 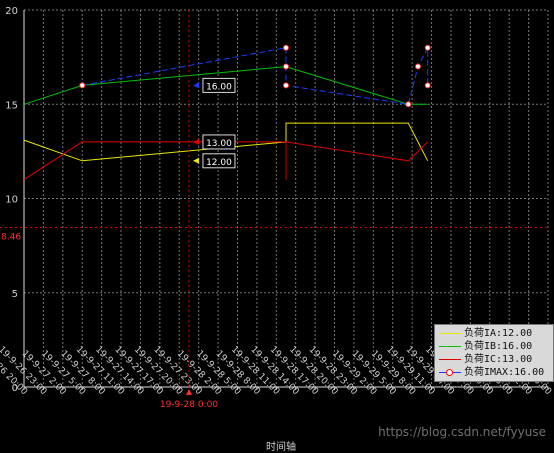 What do you see at coordinates (281, 447) in the screenshot?
I see `x-axis-title: 时间轴` at bounding box center [281, 447].